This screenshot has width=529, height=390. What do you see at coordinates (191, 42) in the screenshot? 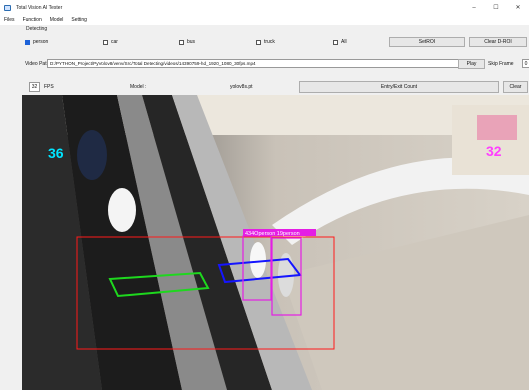
I see `checkbox-label: bus` at bounding box center [191, 42].